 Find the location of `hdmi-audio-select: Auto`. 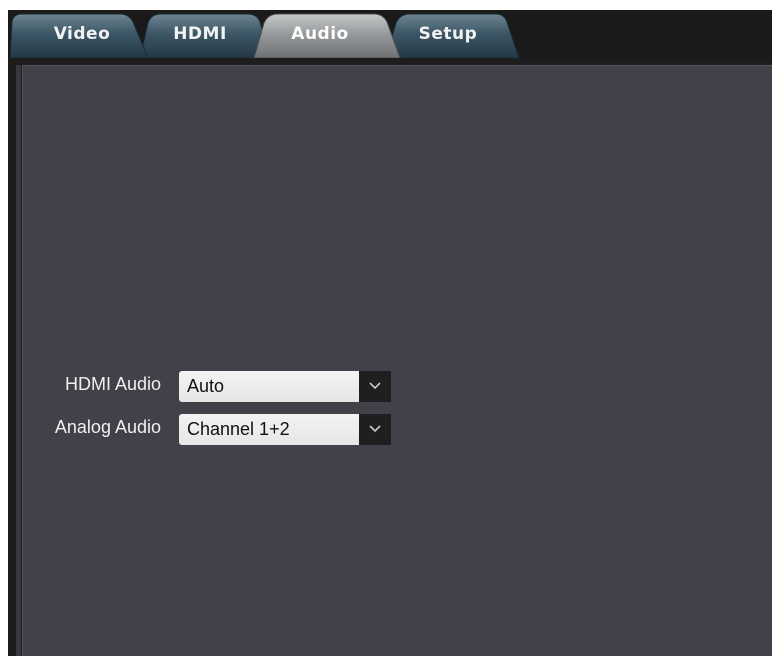

hdmi-audio-select: Auto is located at coordinates (285, 386).